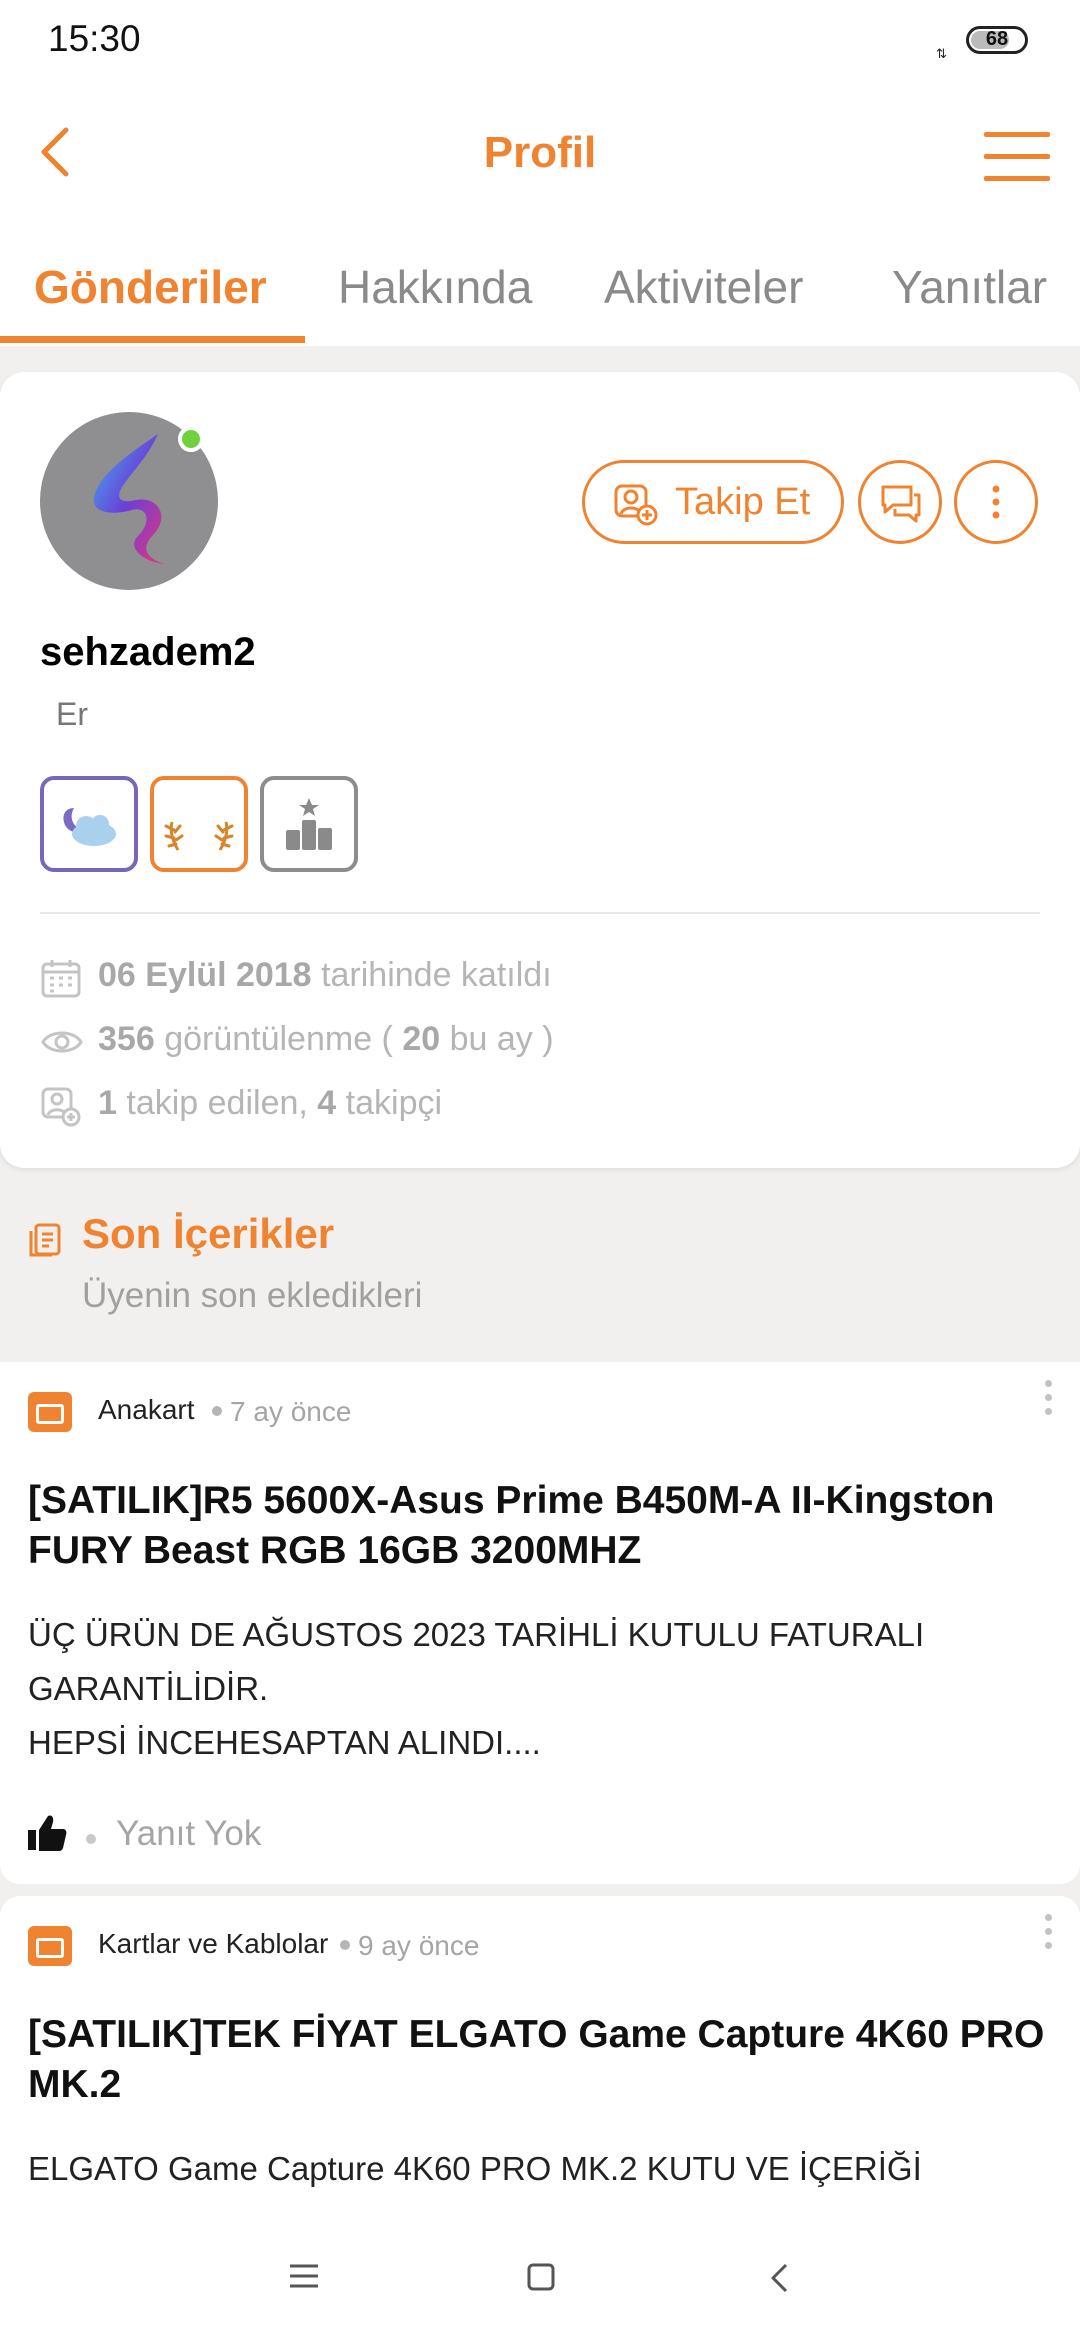 The width and height of the screenshot is (1080, 2340). Describe the element at coordinates (47, 1833) in the screenshot. I see `thumbs-up-icon` at that location.